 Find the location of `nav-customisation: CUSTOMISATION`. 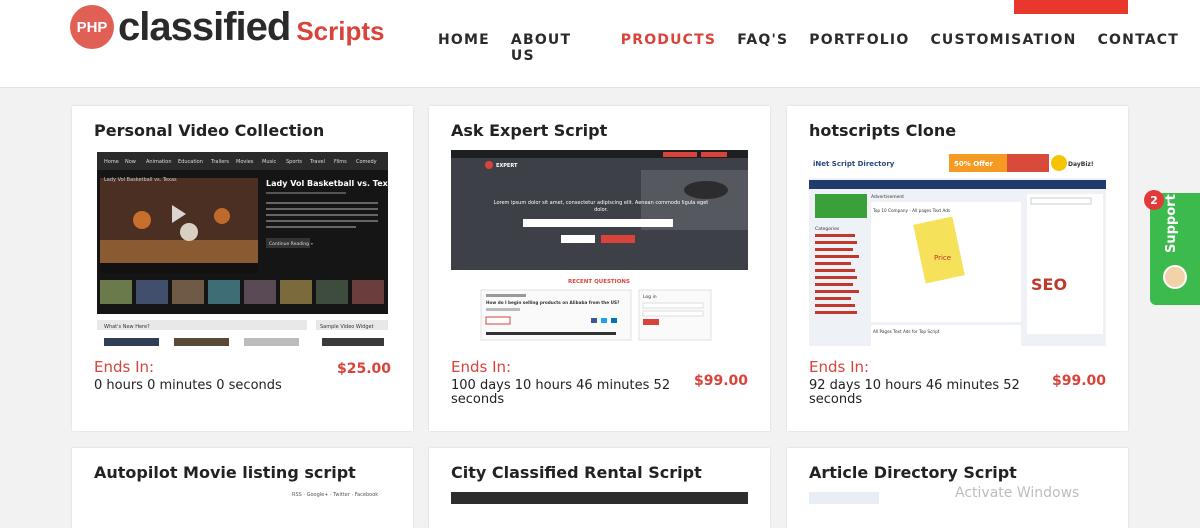

nav-customisation: CUSTOMISATION is located at coordinates (1003, 48).